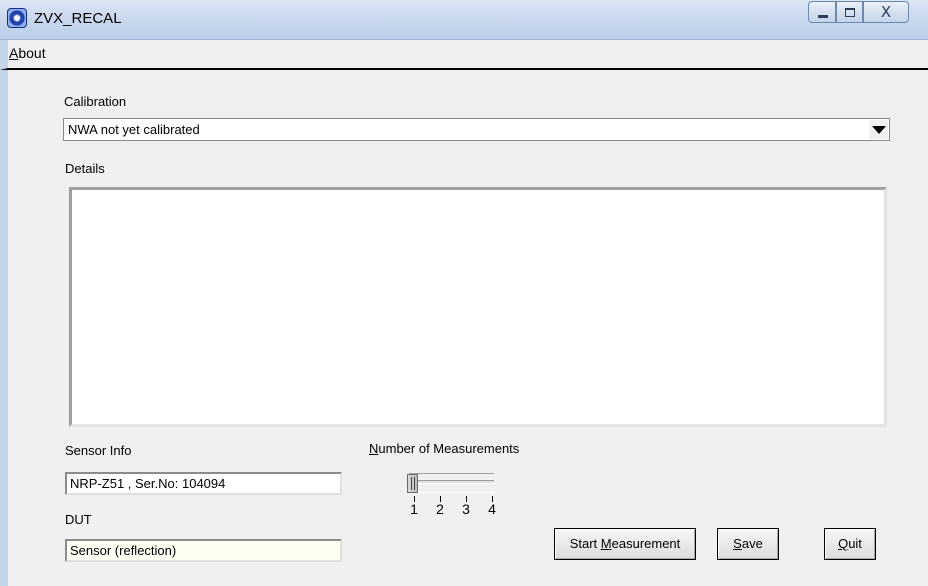 The image size is (928, 586). Describe the element at coordinates (134, 129) in the screenshot. I see `calibration-selected-value: NWA not yet calibrated` at that location.